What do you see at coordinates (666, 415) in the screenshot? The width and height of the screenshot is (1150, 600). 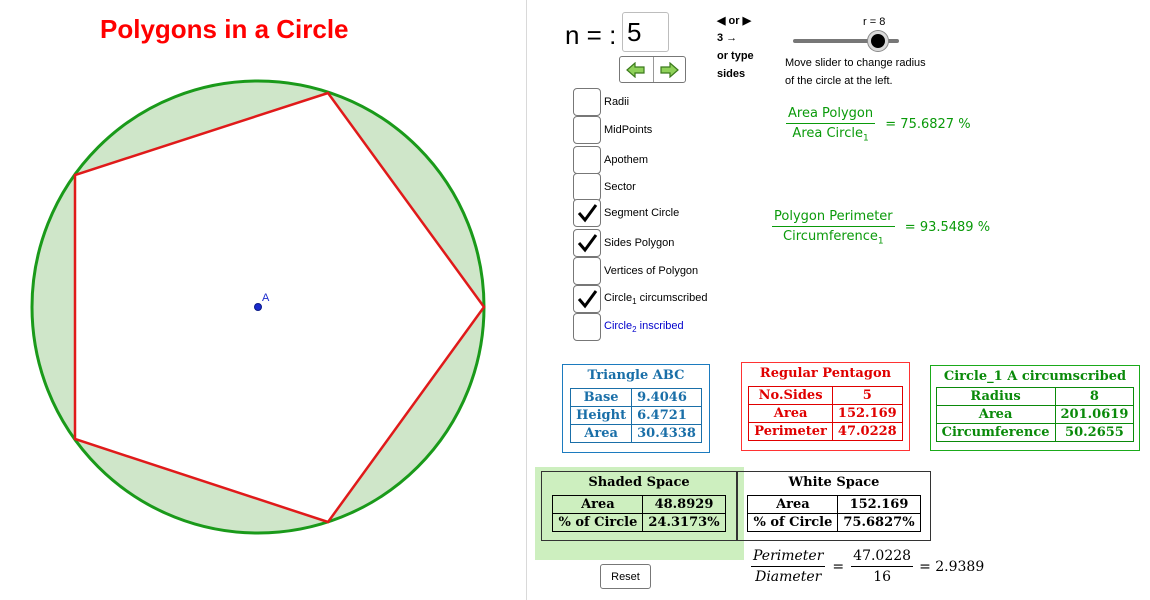 I see `cell-value: 6.4721` at bounding box center [666, 415].